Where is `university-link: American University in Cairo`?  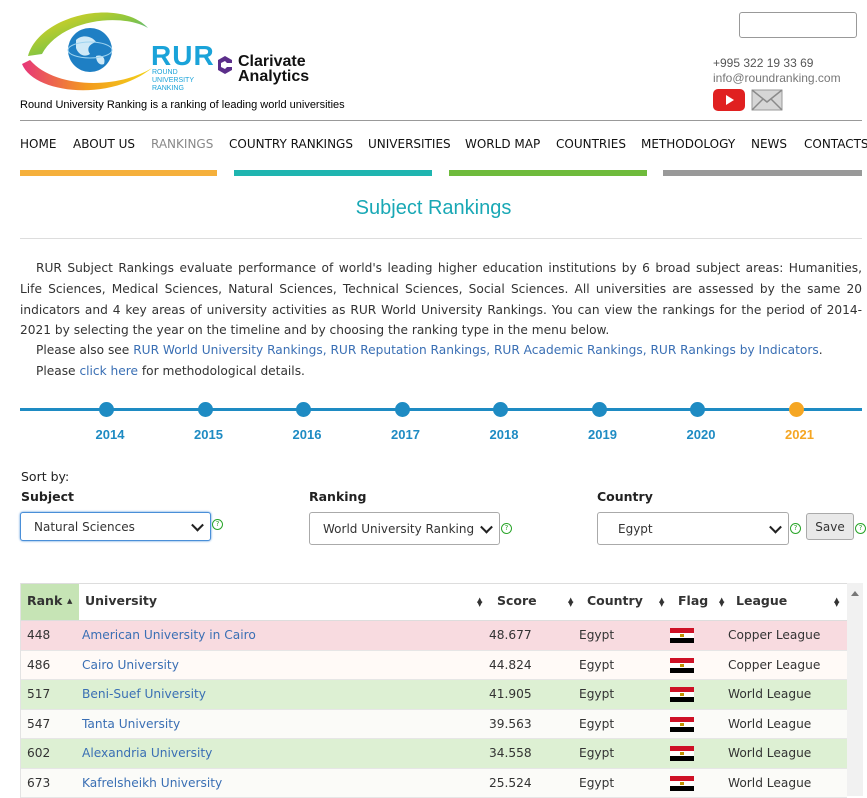
university-link: American University in Cairo is located at coordinates (169, 635).